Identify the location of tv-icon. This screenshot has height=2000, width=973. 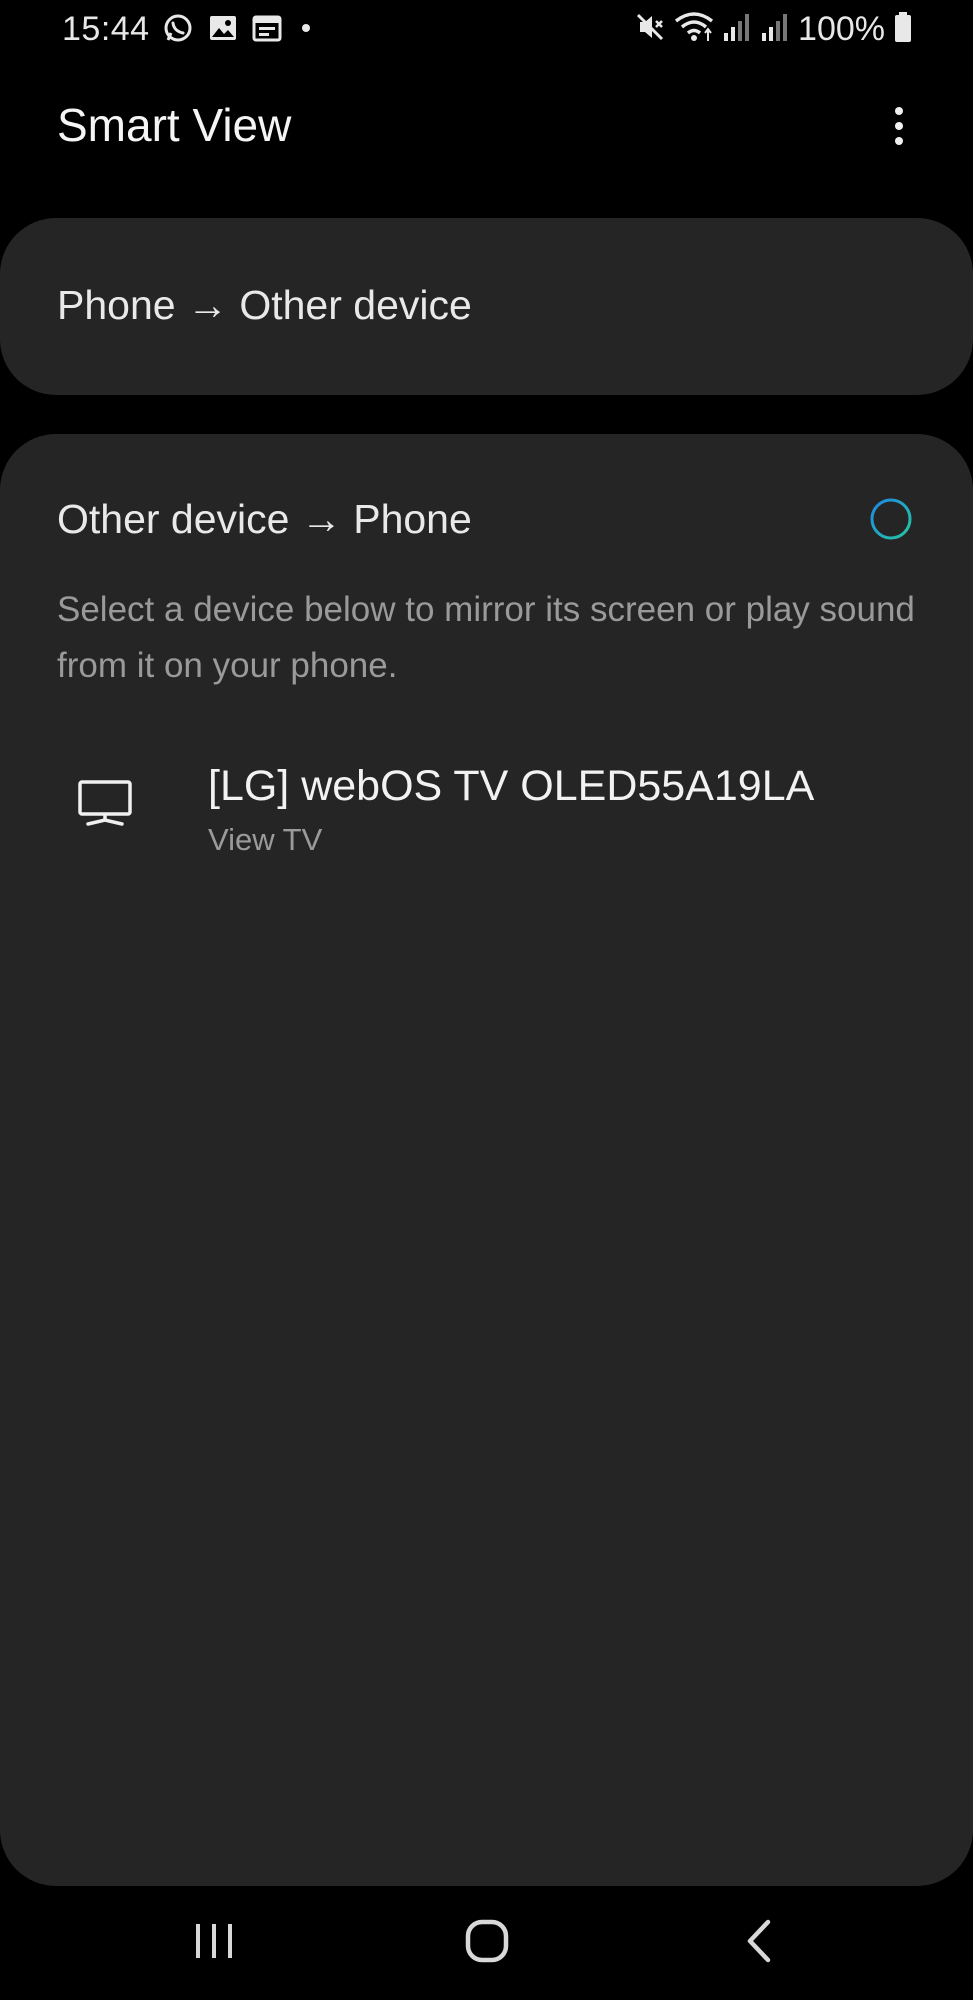
(105, 804).